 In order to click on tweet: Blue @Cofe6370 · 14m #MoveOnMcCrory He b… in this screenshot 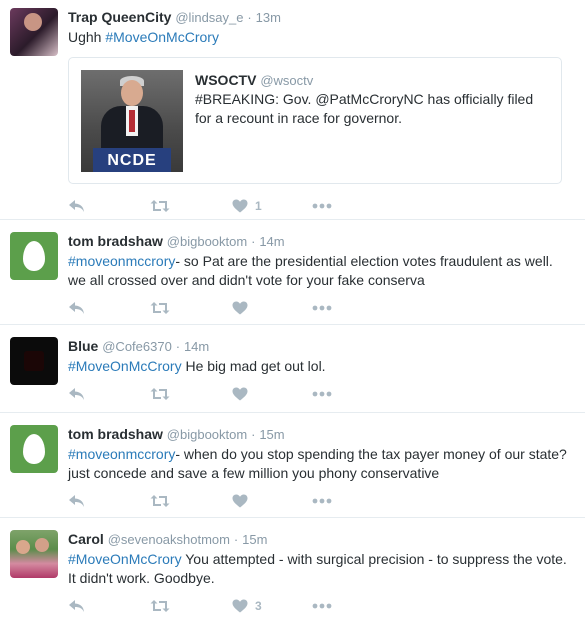, I will do `click(292, 369)`.